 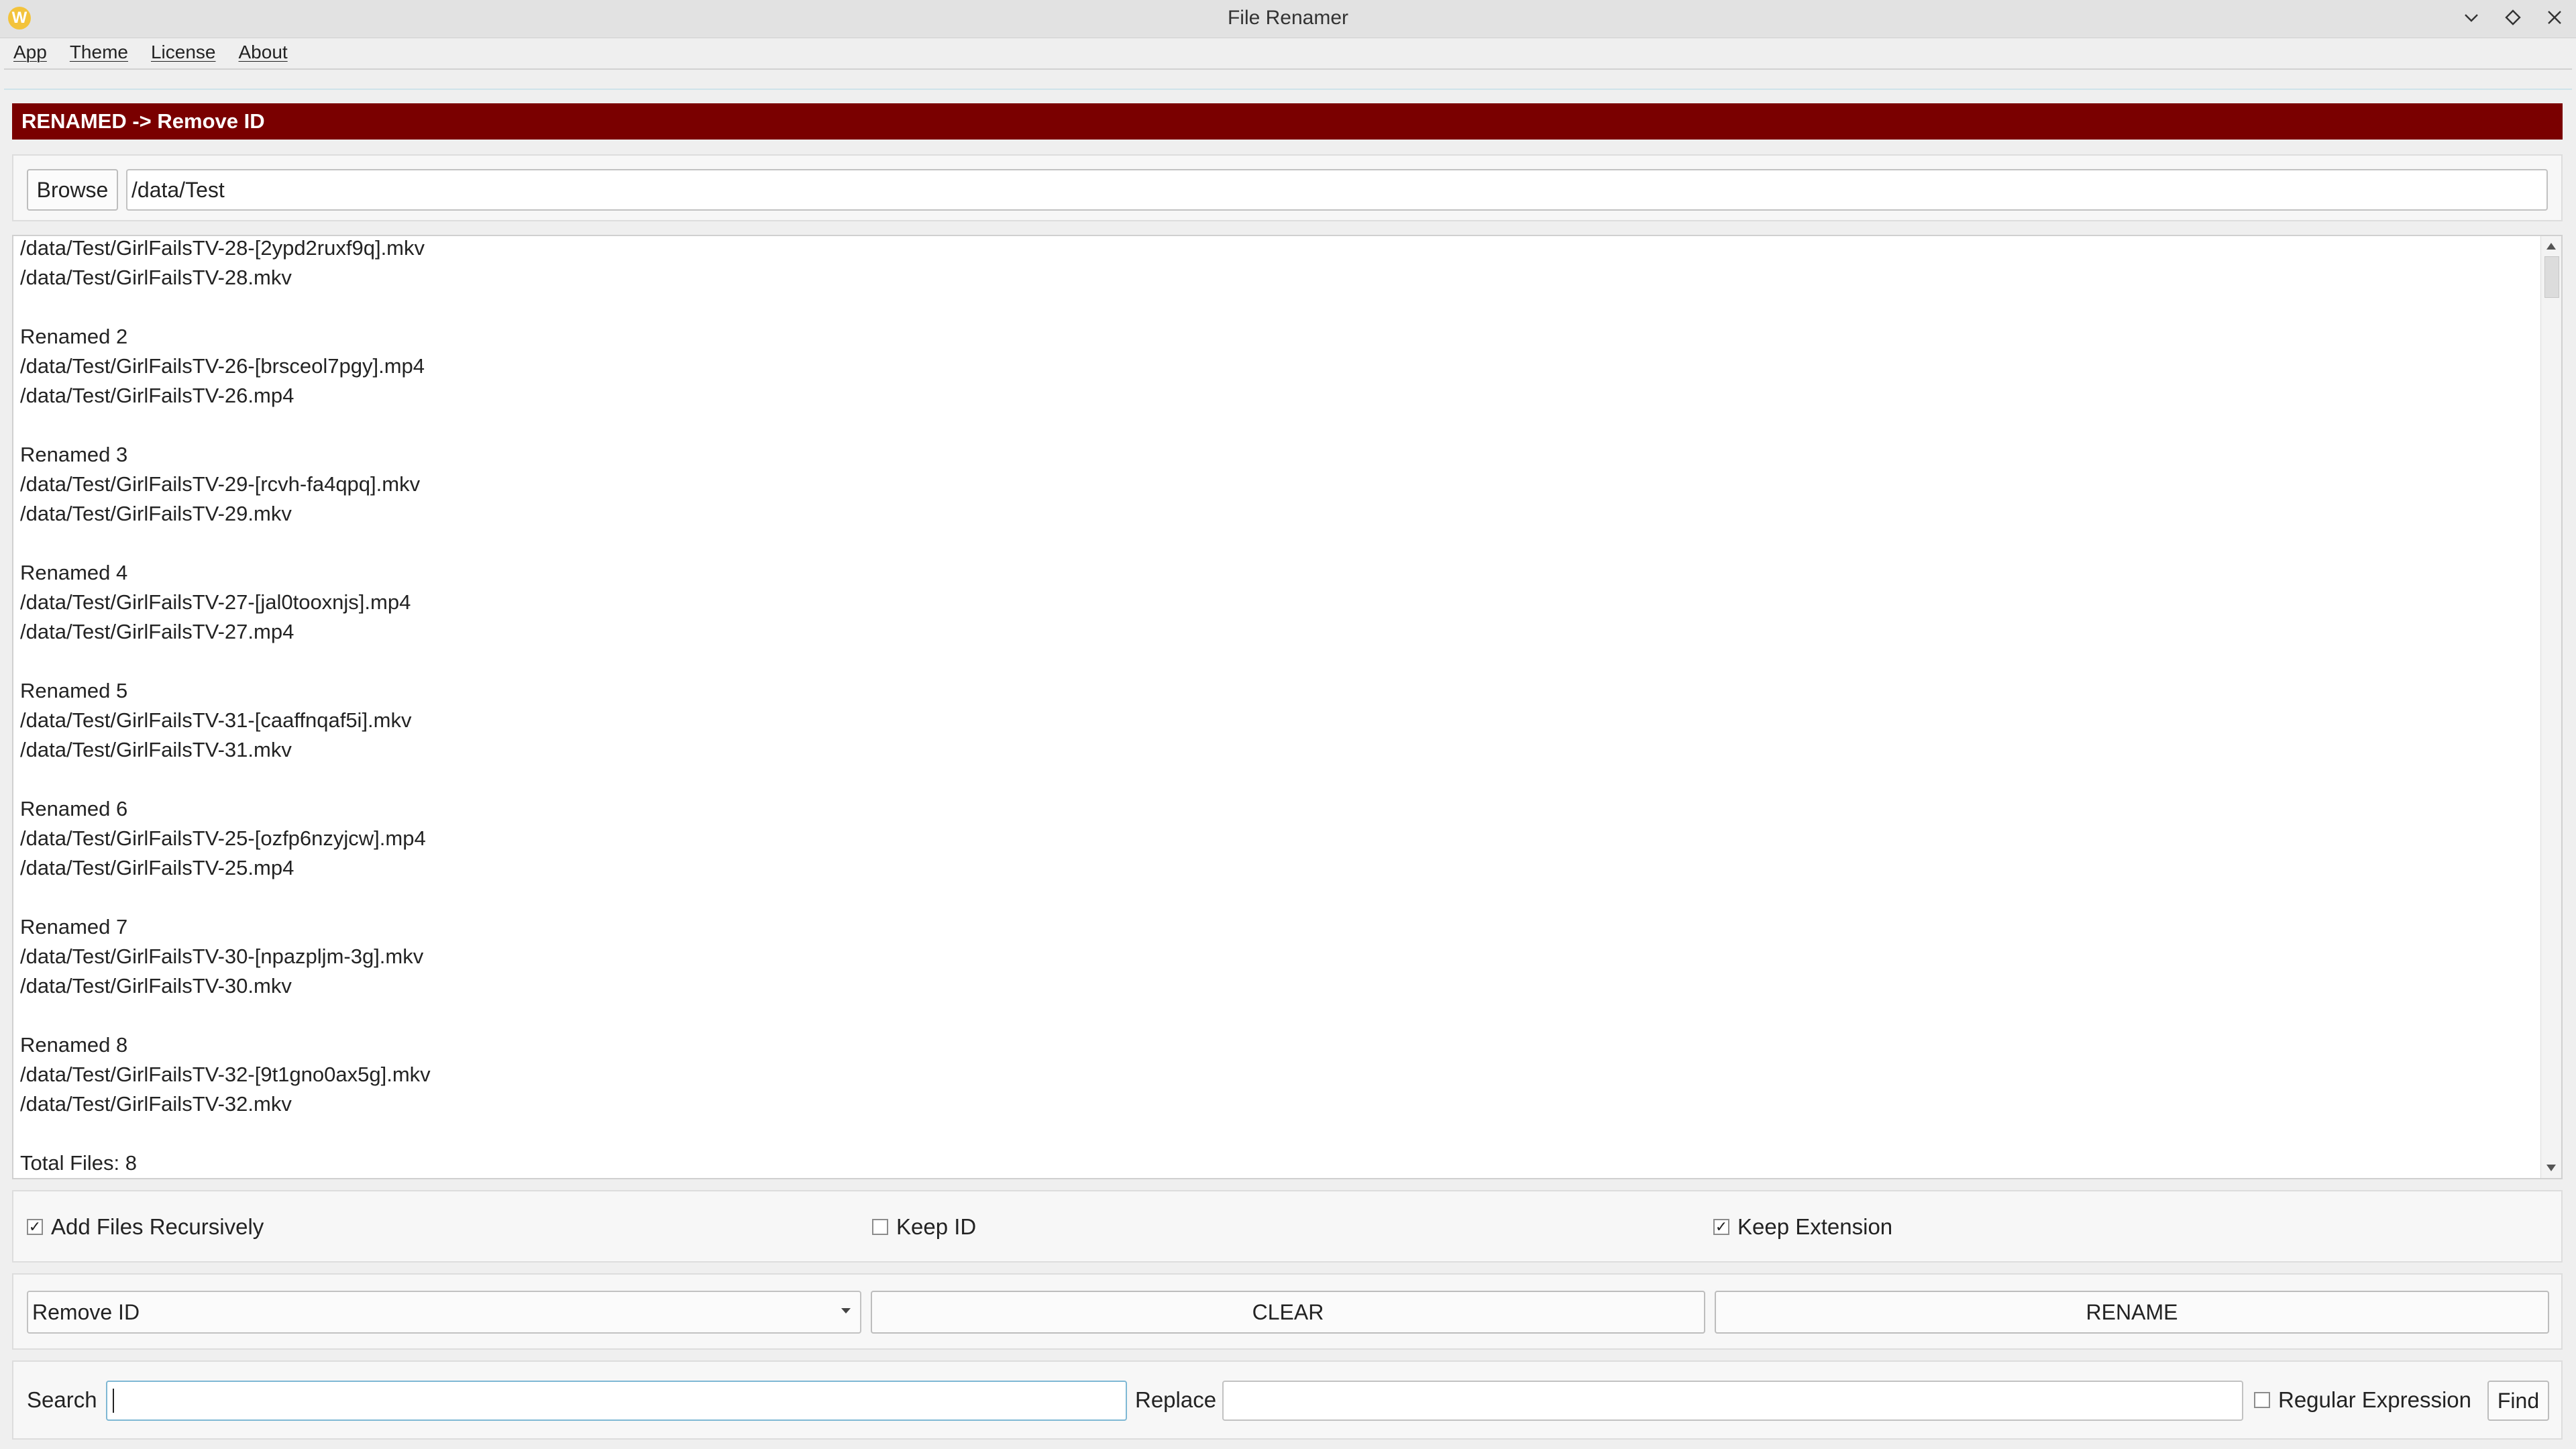 I want to click on mode-select: Remove ID, so click(x=444, y=1312).